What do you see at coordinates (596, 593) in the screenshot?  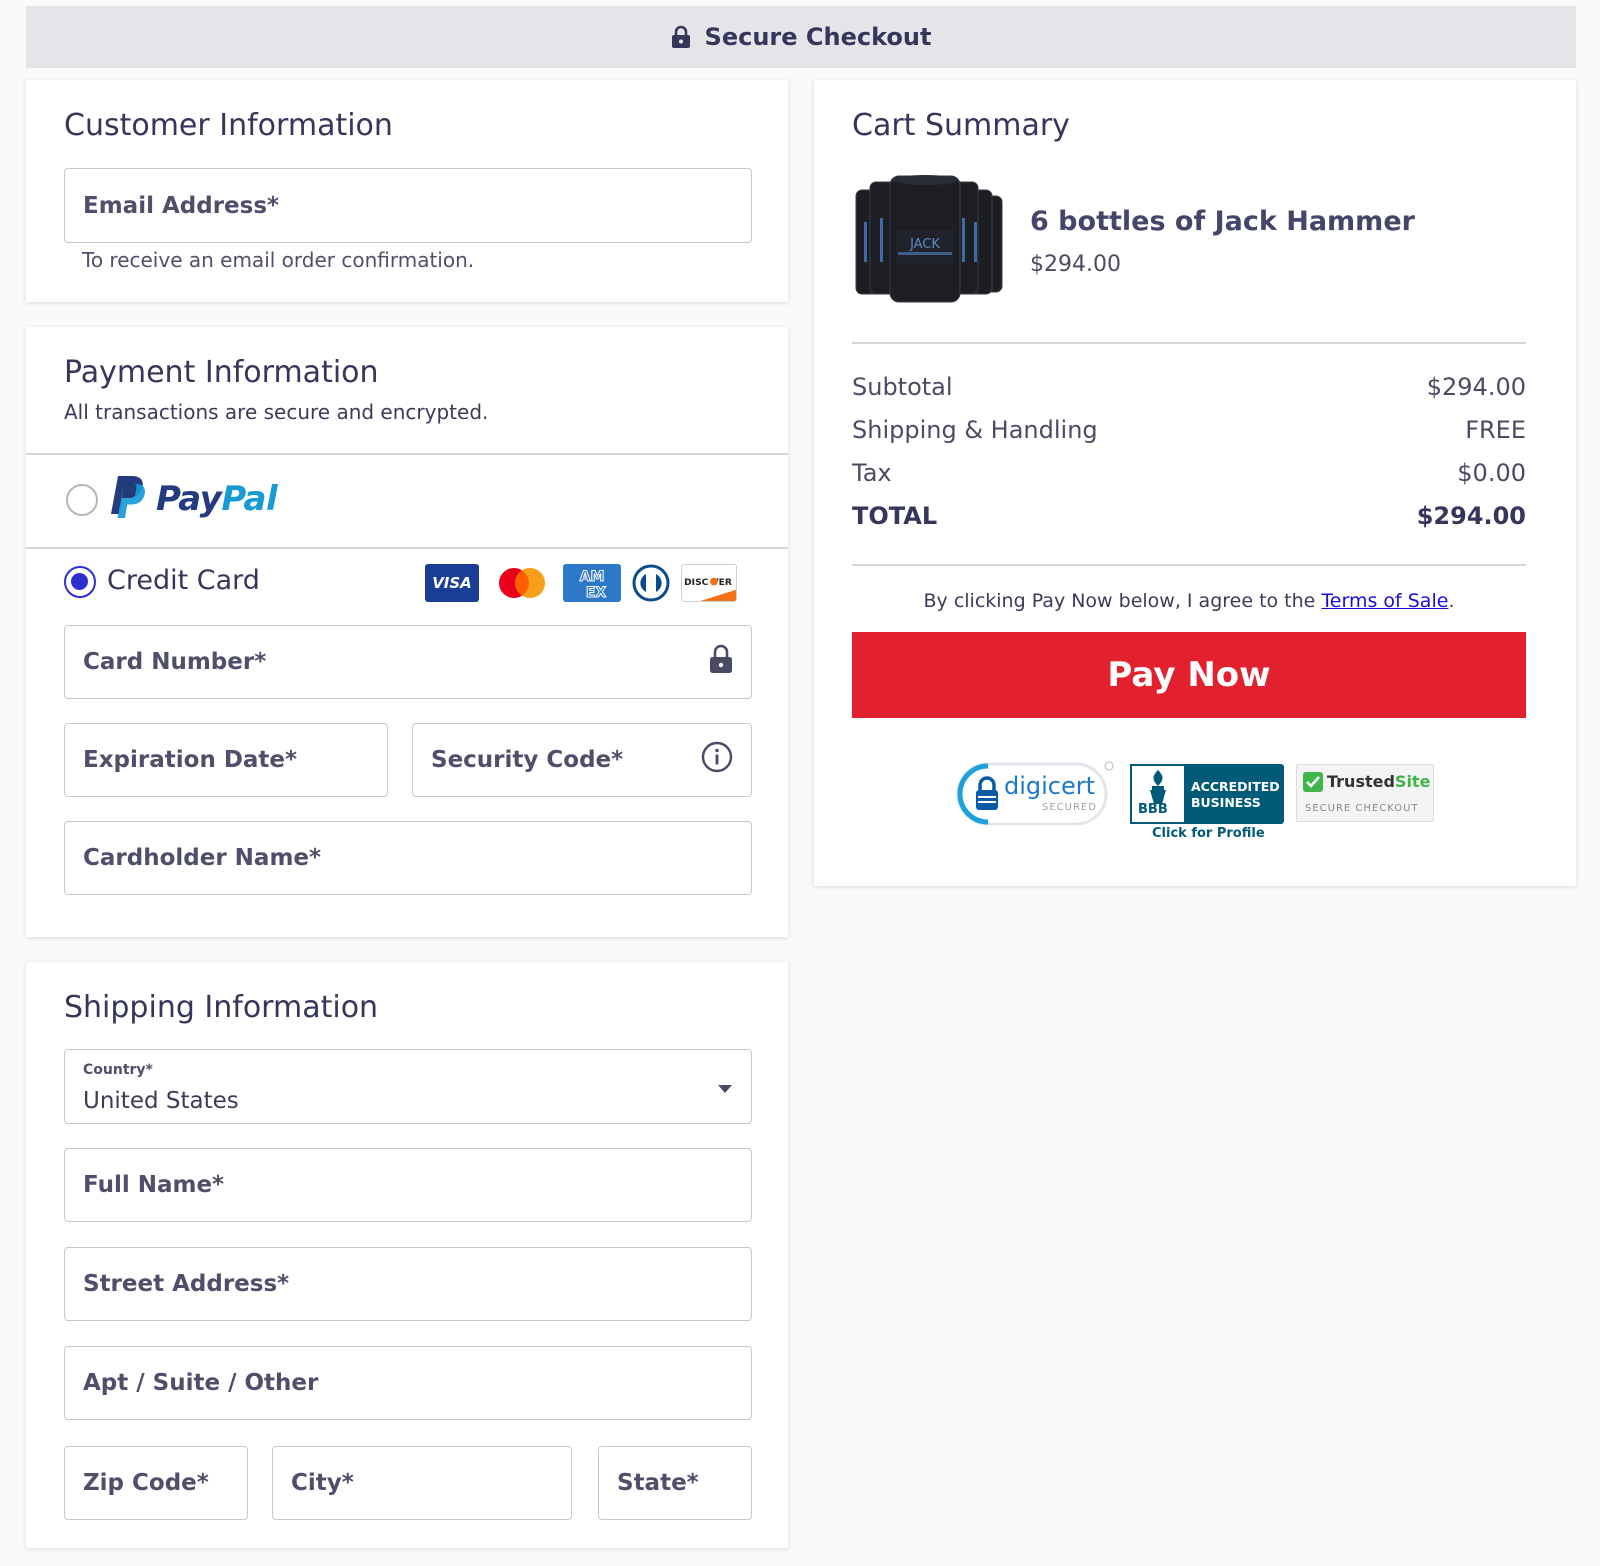 I see `svg-text: EX` at bounding box center [596, 593].